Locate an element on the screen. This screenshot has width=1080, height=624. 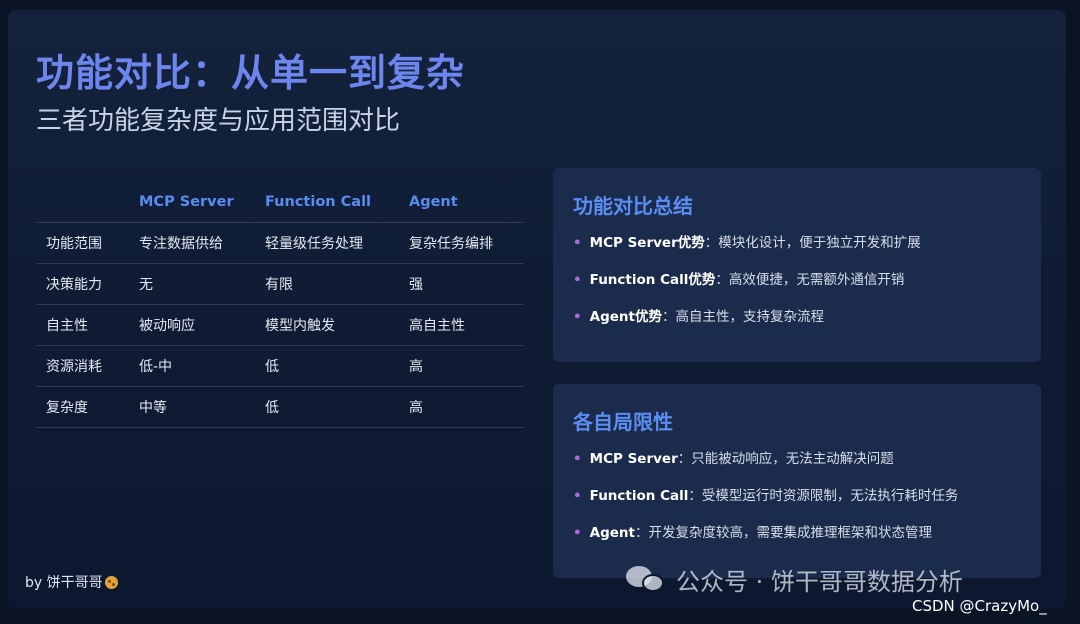
table-row: 复杂度 中等 低 高 is located at coordinates (280, 407).